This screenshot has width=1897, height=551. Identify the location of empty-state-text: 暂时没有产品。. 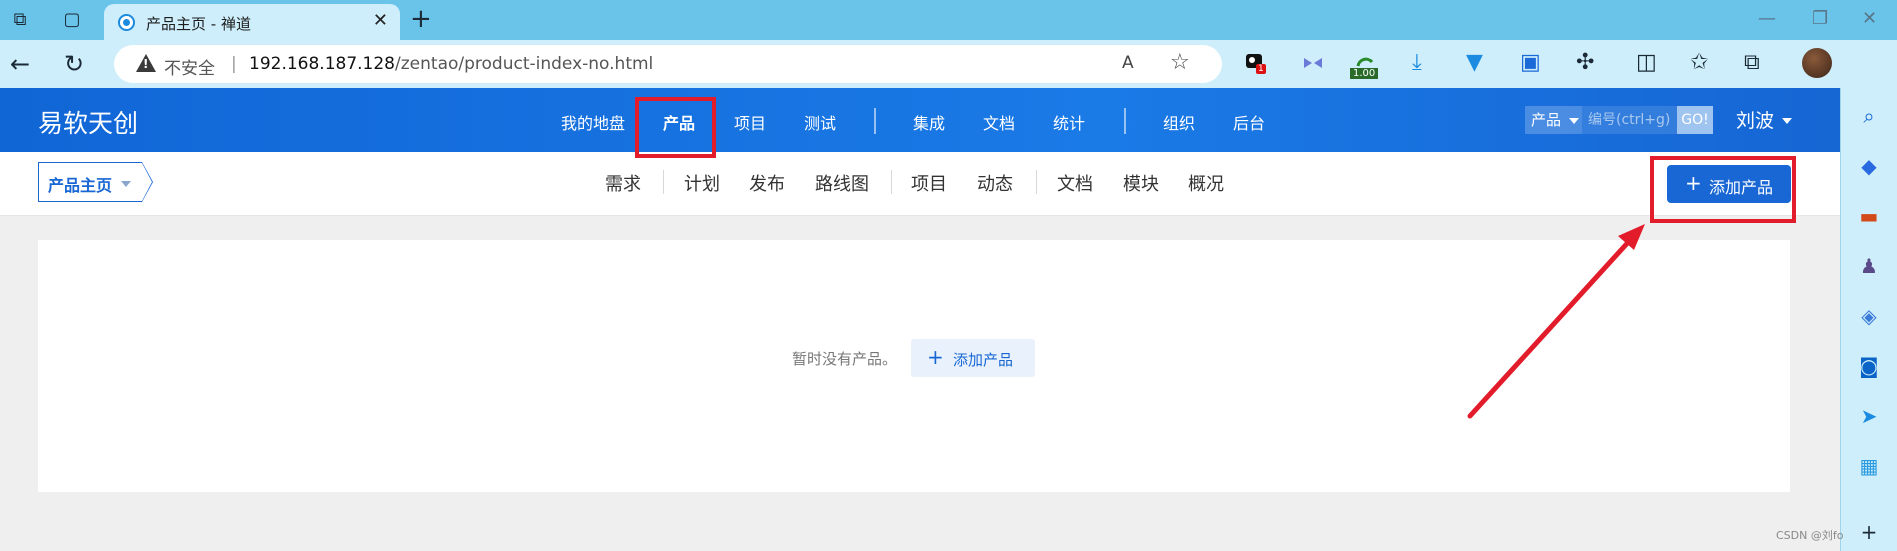
(845, 359).